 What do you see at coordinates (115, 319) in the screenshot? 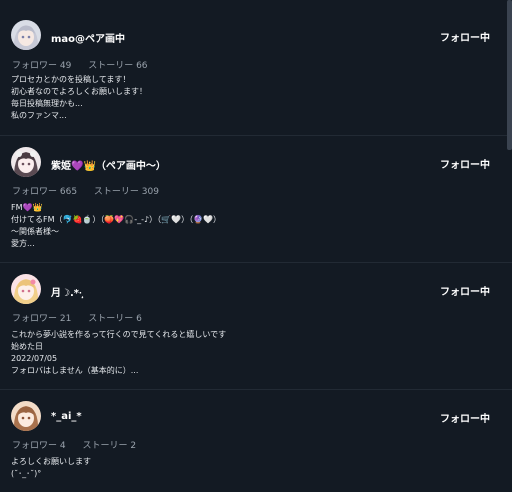
I see `stories-count: ストーリー 6` at bounding box center [115, 319].